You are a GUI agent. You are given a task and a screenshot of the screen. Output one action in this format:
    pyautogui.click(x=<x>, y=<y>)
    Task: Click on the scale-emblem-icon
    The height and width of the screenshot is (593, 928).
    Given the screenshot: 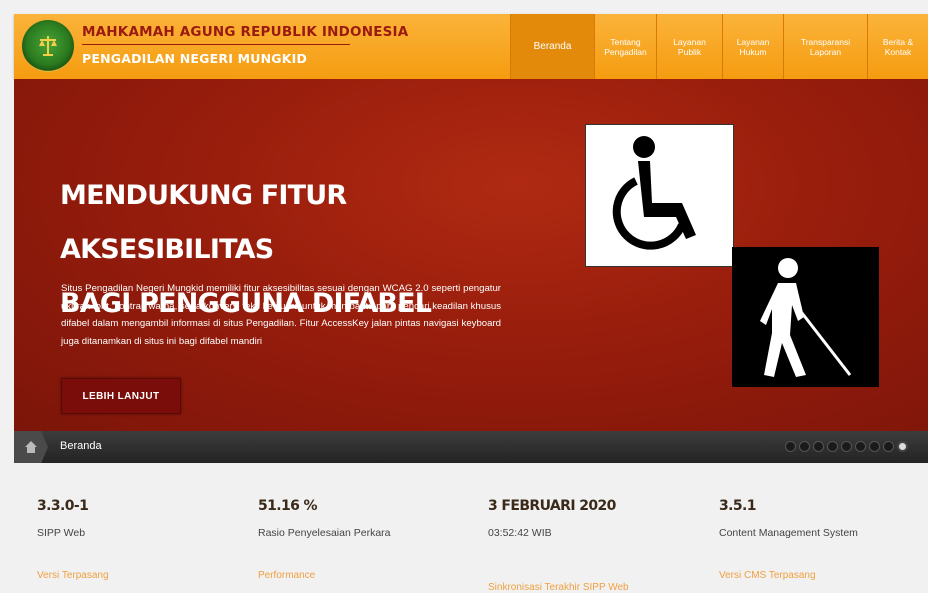 What is the action you would take?
    pyautogui.click(x=48, y=46)
    